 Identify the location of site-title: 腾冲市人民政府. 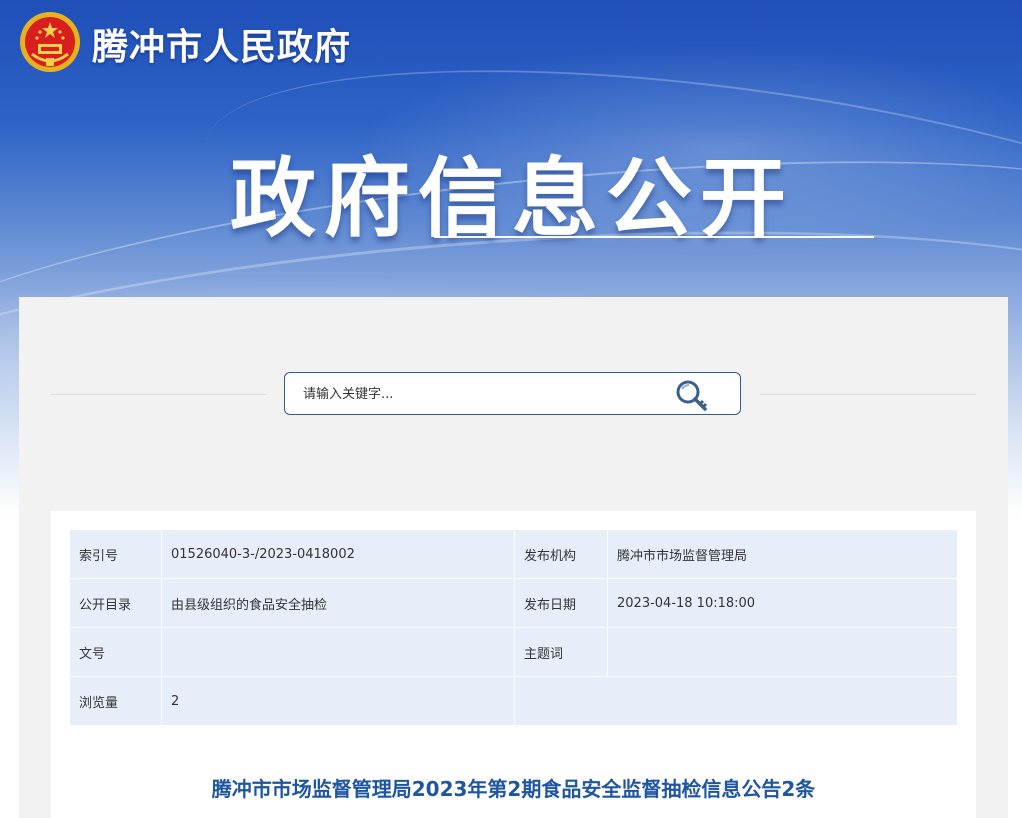
(221, 44).